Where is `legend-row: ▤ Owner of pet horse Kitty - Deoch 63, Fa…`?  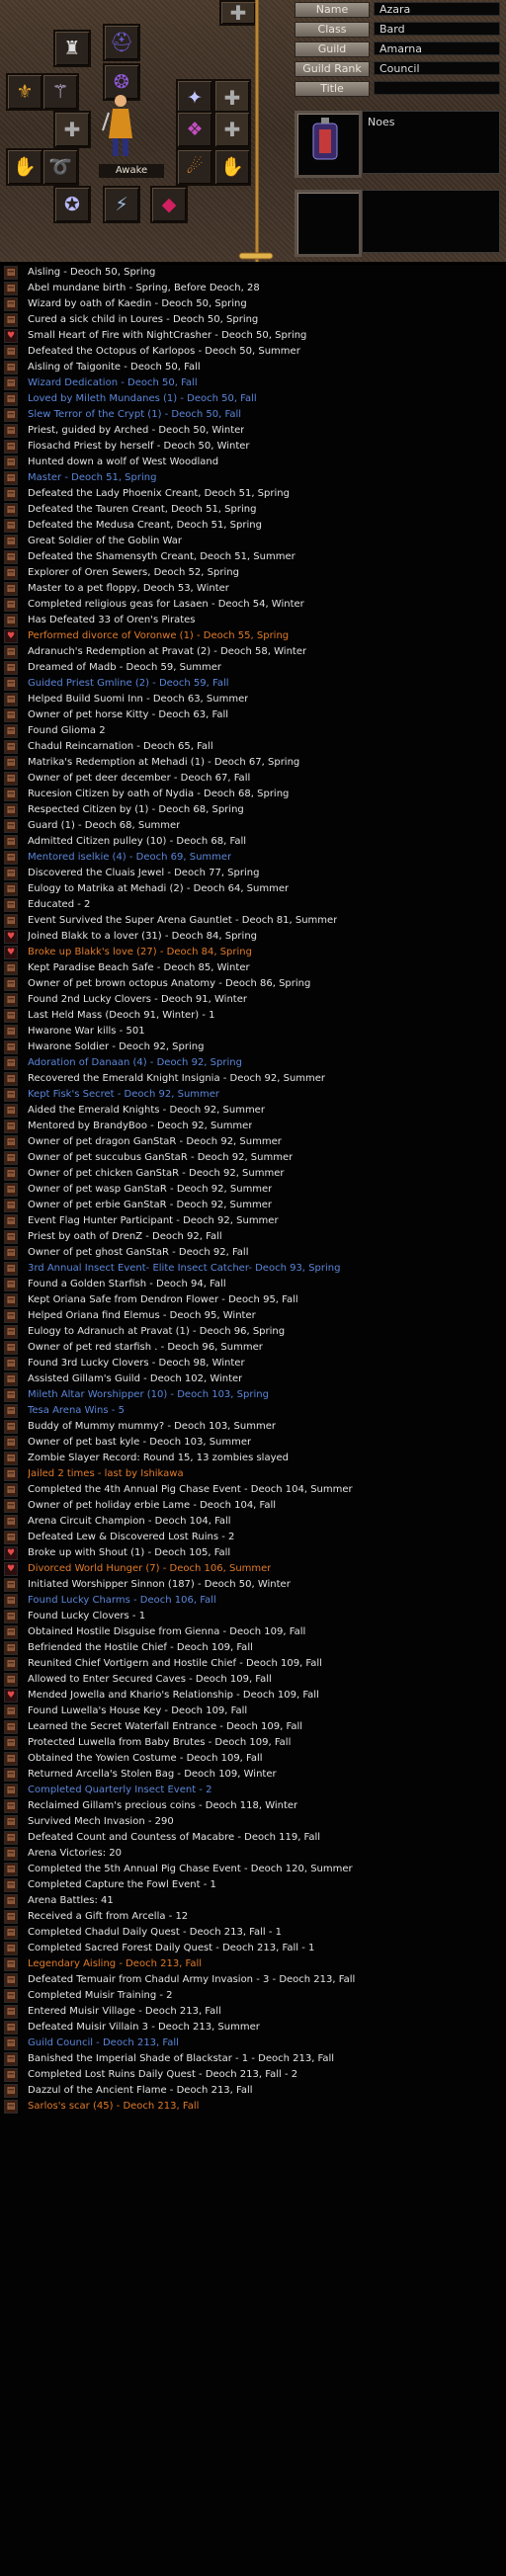
legend-row: ▤ Owner of pet horse Kitty - Deoch 63, Fa… is located at coordinates (253, 715).